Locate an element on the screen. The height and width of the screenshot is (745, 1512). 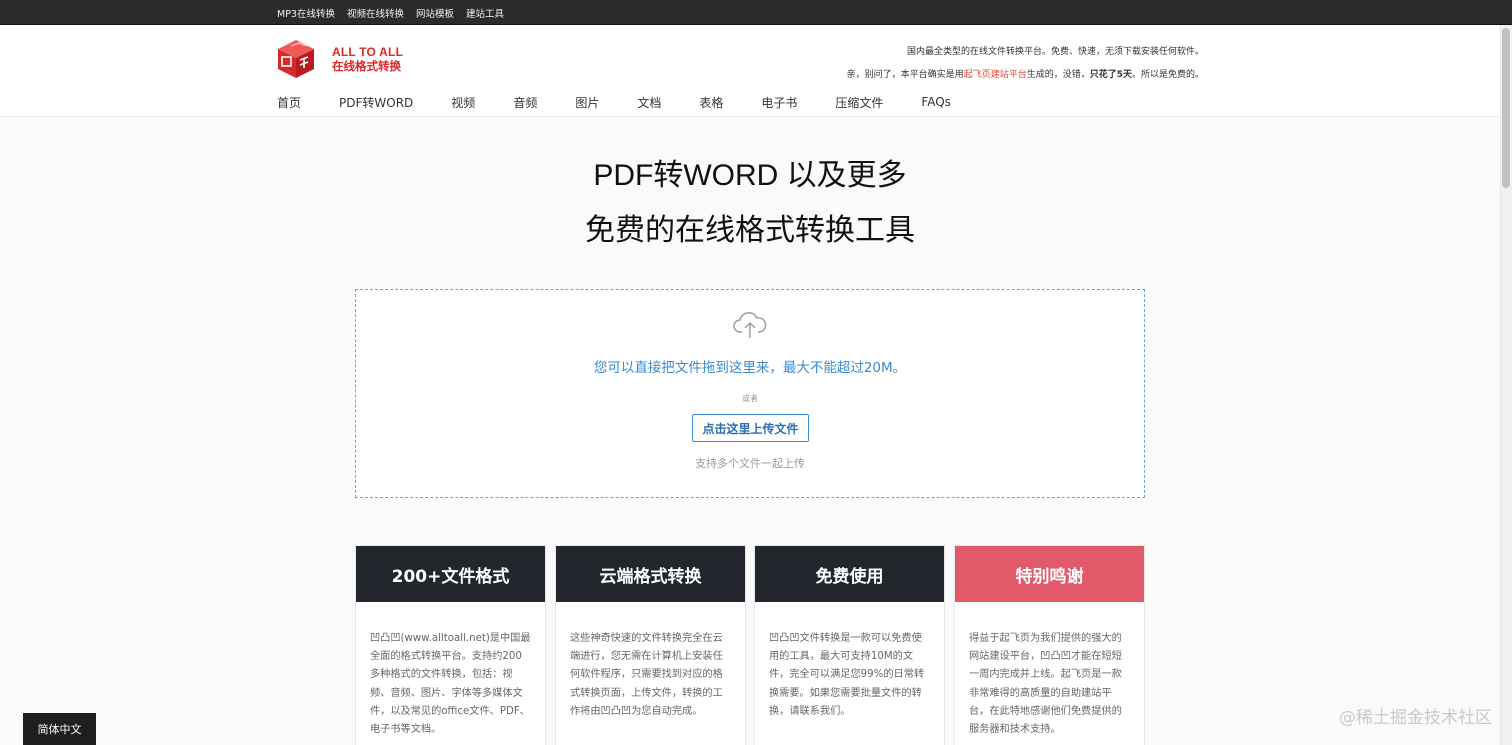
top-link-templates: 网站模板 is located at coordinates (435, 13).